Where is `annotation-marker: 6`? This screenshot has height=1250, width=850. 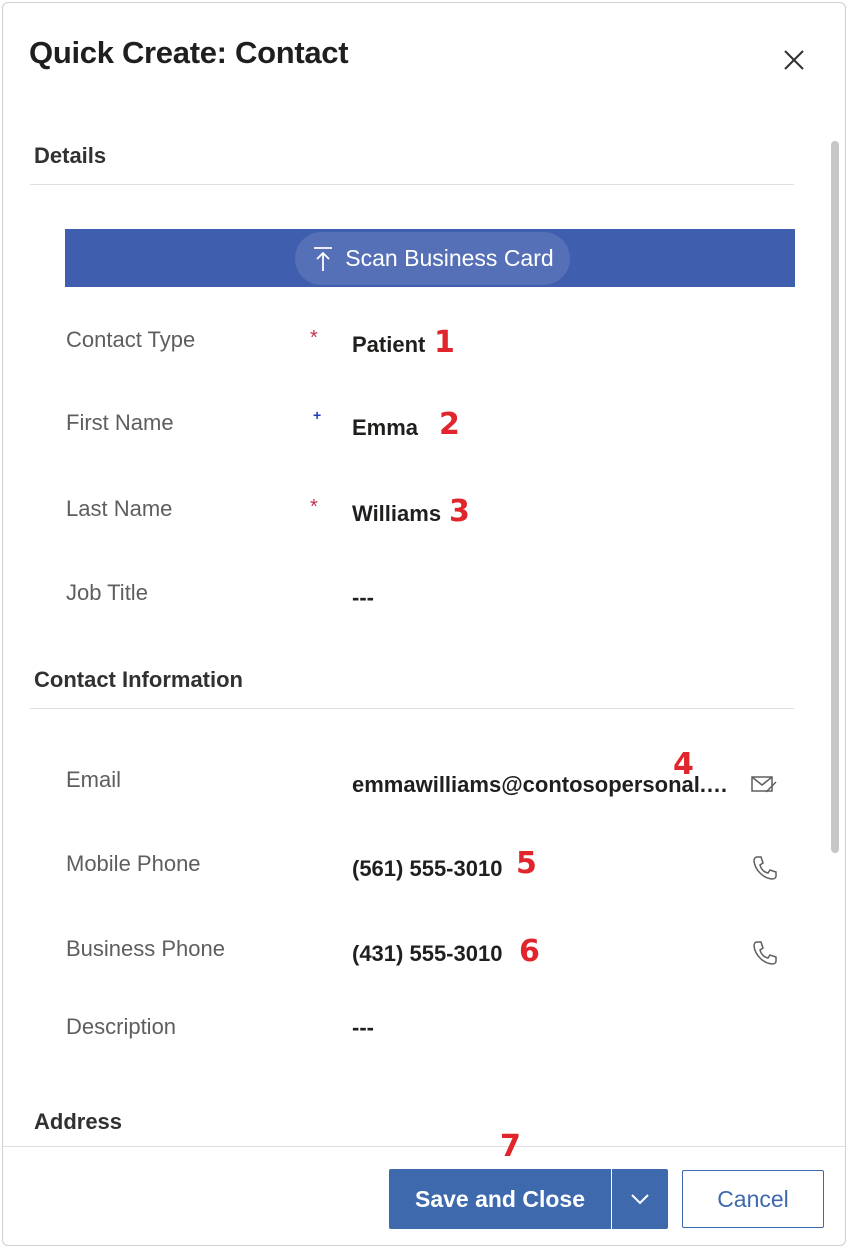
annotation-marker: 6 is located at coordinates (529, 951).